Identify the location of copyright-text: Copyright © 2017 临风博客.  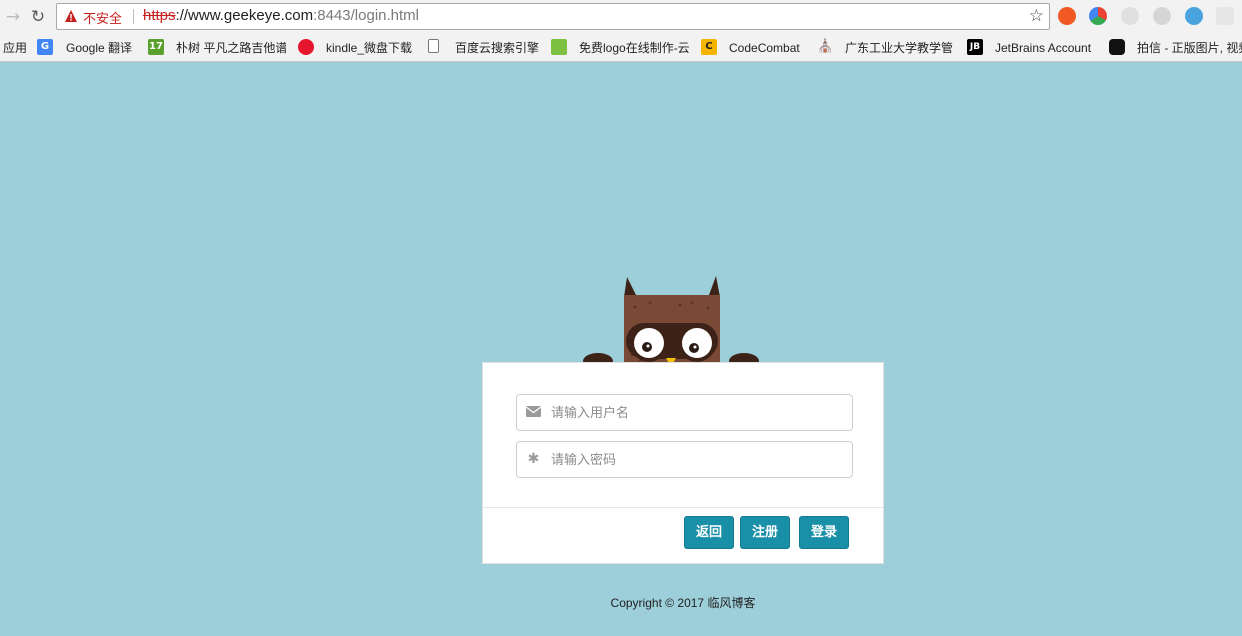
(683, 603).